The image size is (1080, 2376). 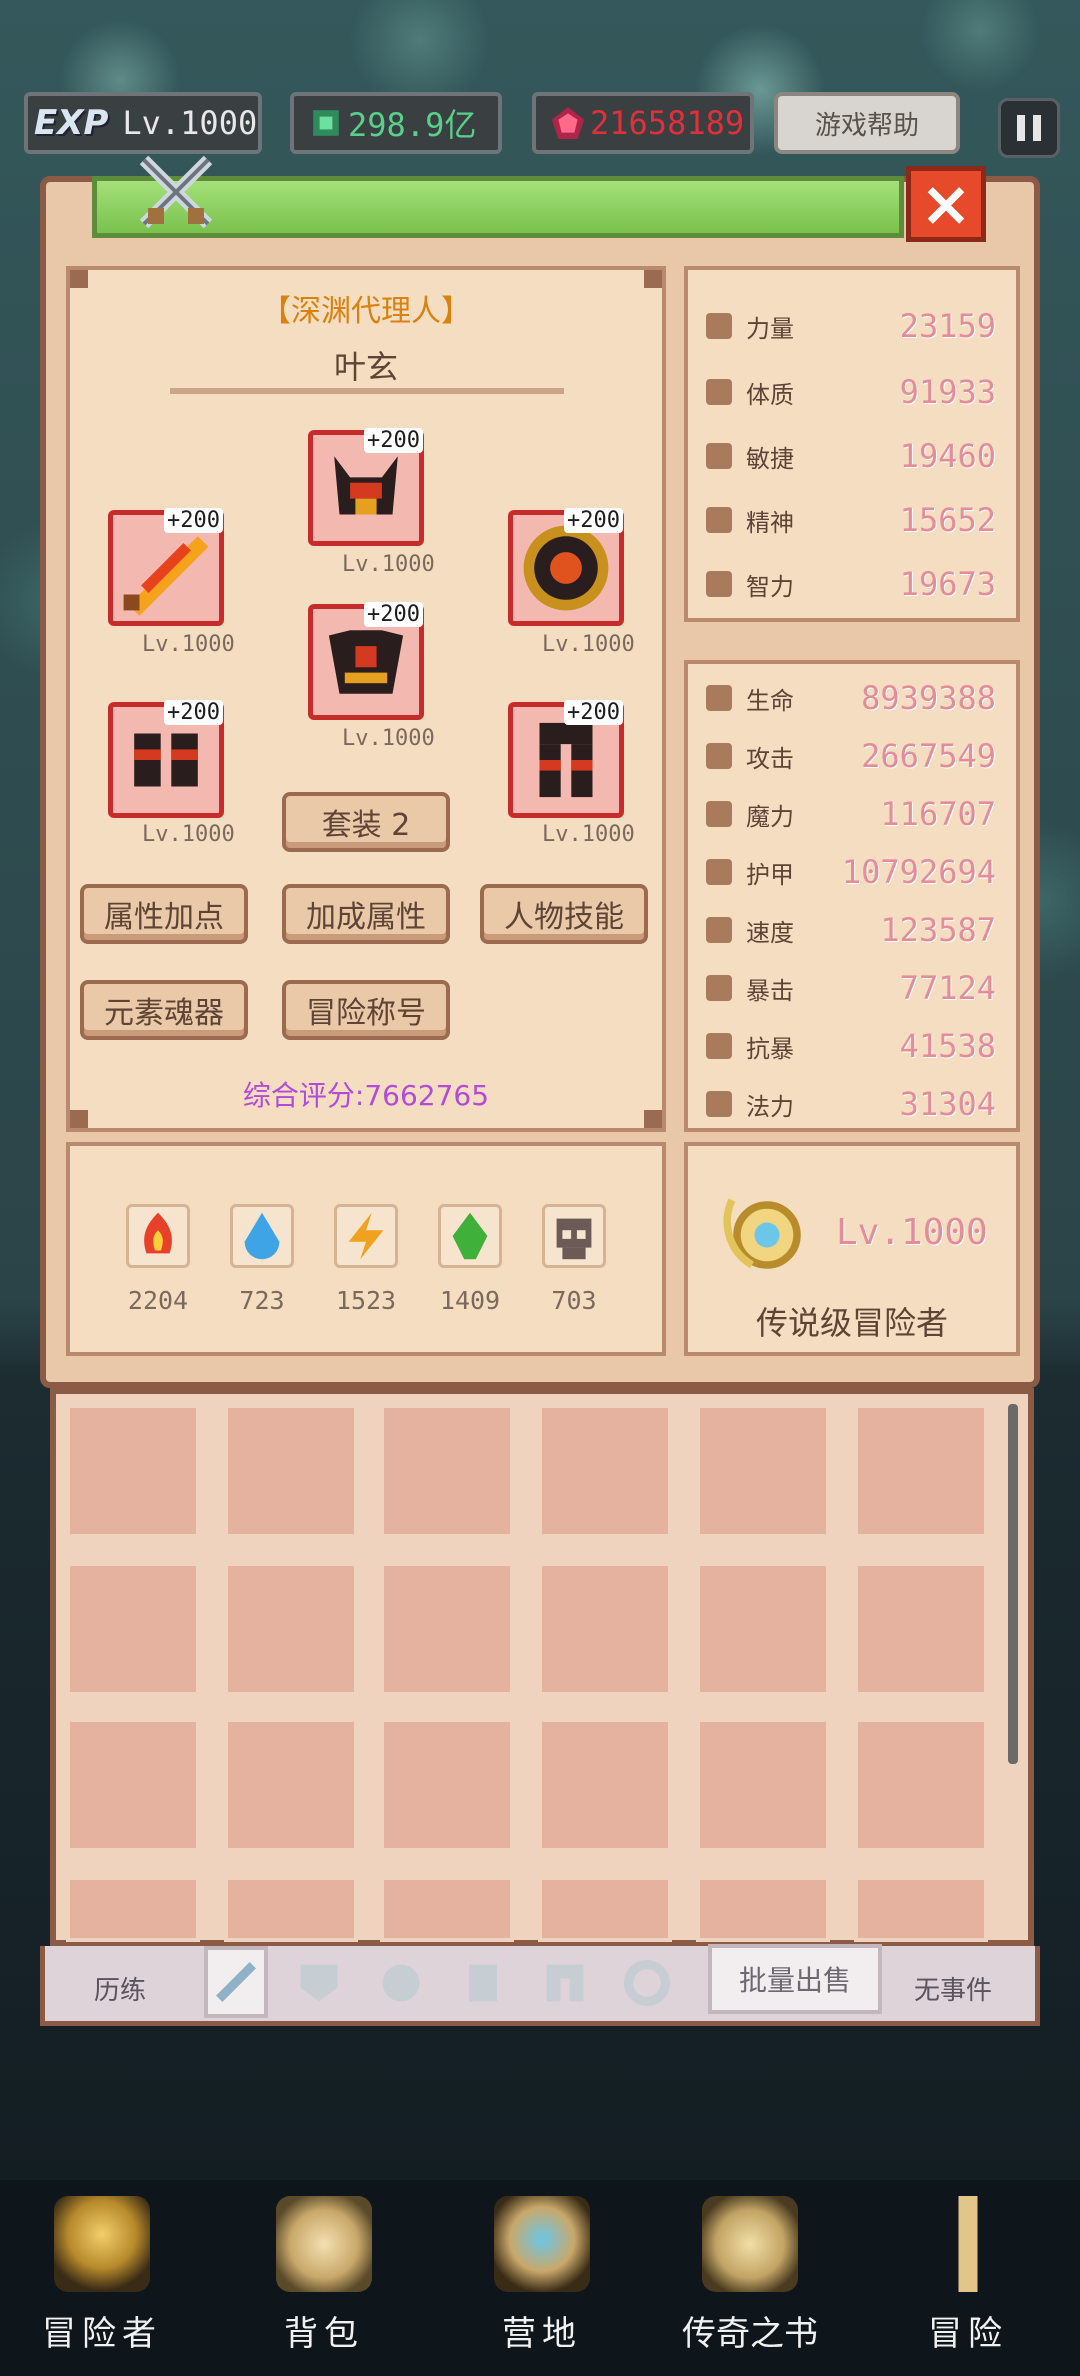 I want to click on nav-label: 营地, so click(x=542, y=2334).